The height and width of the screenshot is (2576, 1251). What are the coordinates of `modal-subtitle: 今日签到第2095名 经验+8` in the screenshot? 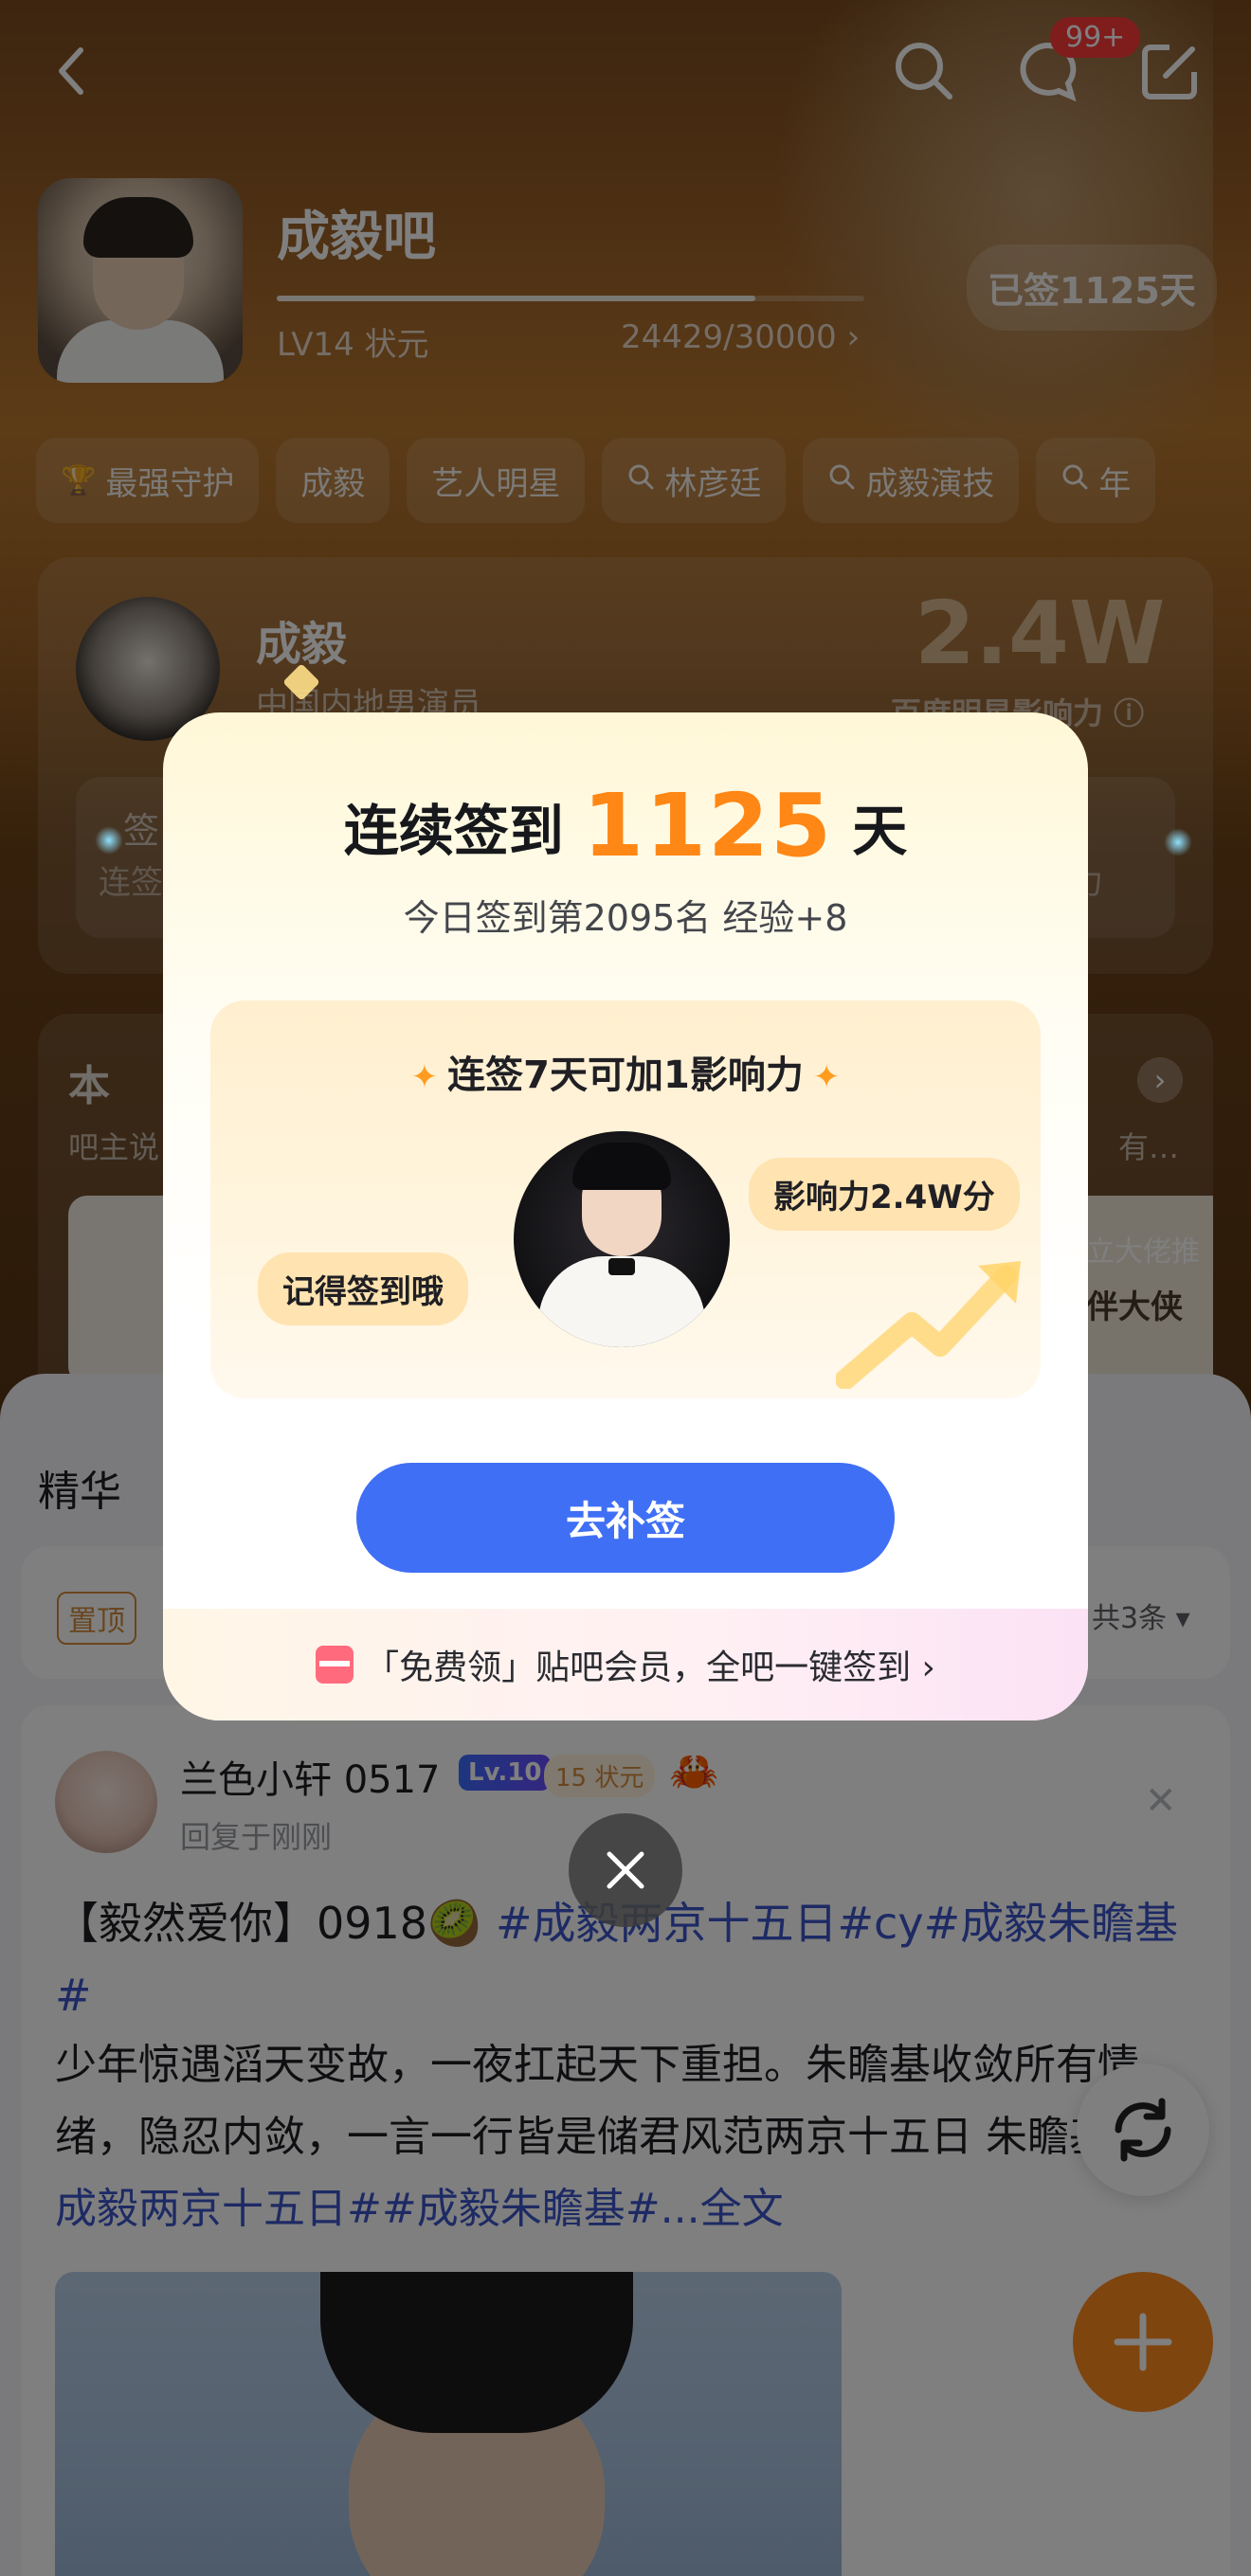 It's located at (626, 918).